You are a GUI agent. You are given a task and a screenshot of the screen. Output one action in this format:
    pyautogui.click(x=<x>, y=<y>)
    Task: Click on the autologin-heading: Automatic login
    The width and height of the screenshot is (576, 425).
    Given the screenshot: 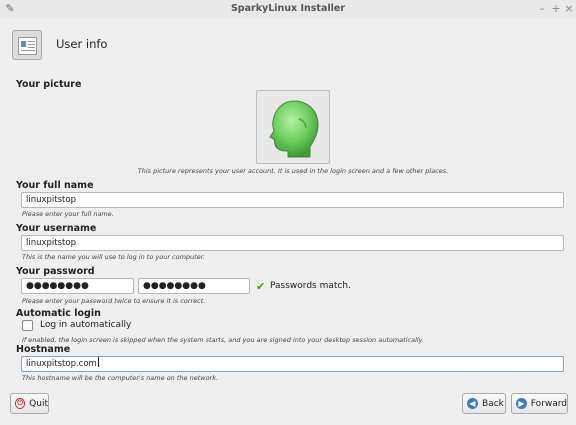 What is the action you would take?
    pyautogui.click(x=58, y=313)
    